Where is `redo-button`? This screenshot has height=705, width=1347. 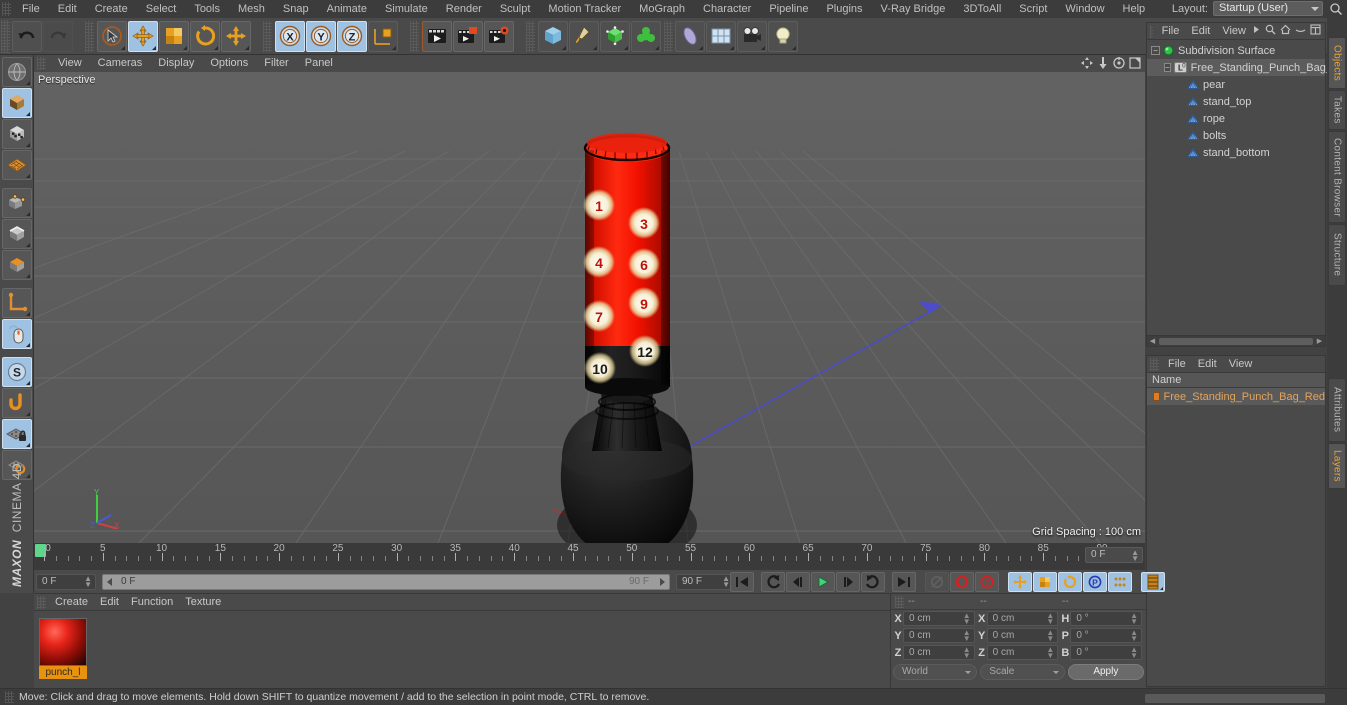 redo-button is located at coordinates (58, 36).